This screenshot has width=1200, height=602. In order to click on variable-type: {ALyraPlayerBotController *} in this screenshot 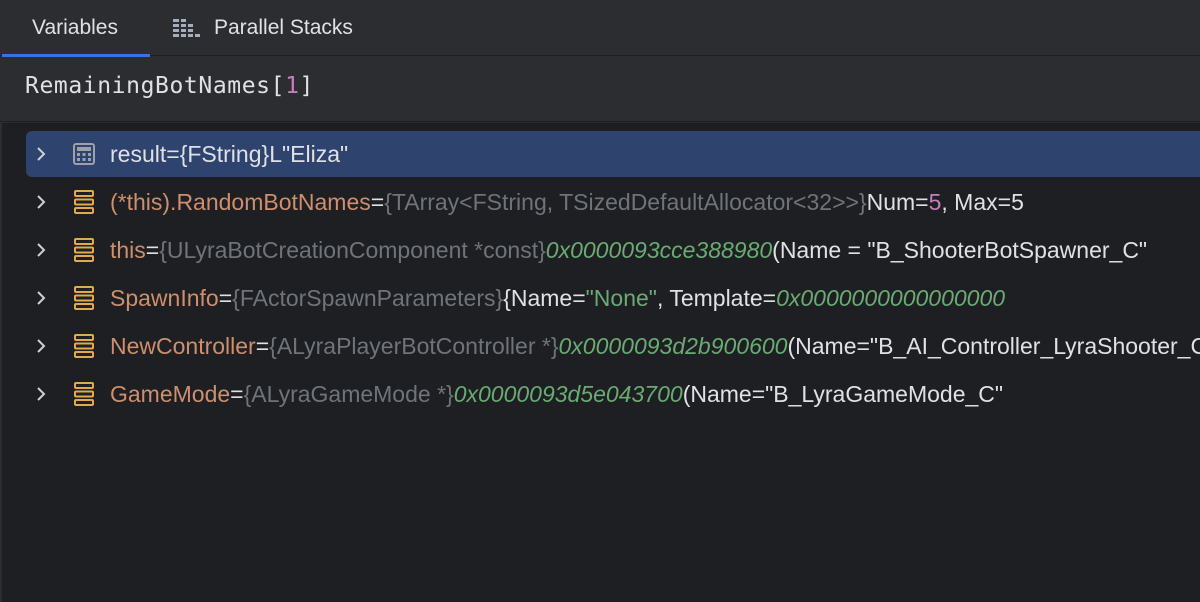, I will do `click(414, 345)`.